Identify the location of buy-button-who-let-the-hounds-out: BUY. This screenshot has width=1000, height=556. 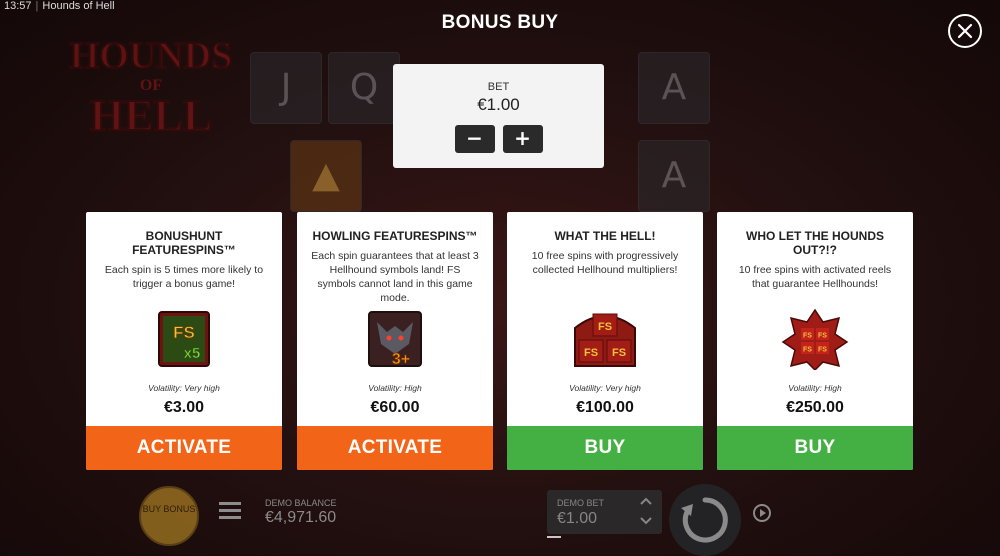
(815, 448).